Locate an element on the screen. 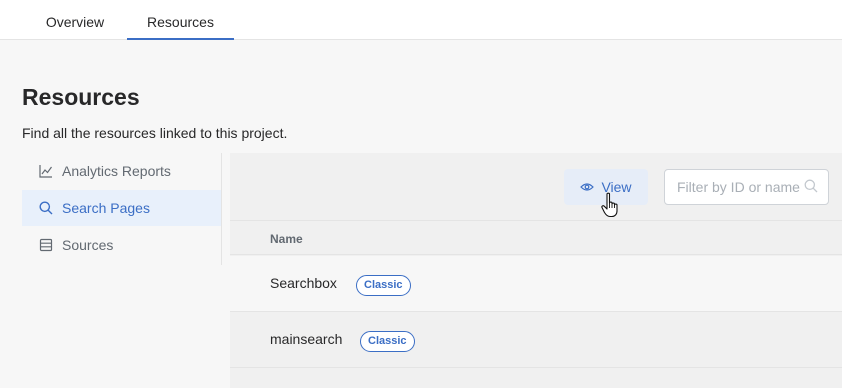 Image resolution: width=842 pixels, height=388 pixels. table-row: mainsearch Classic is located at coordinates (536, 340).